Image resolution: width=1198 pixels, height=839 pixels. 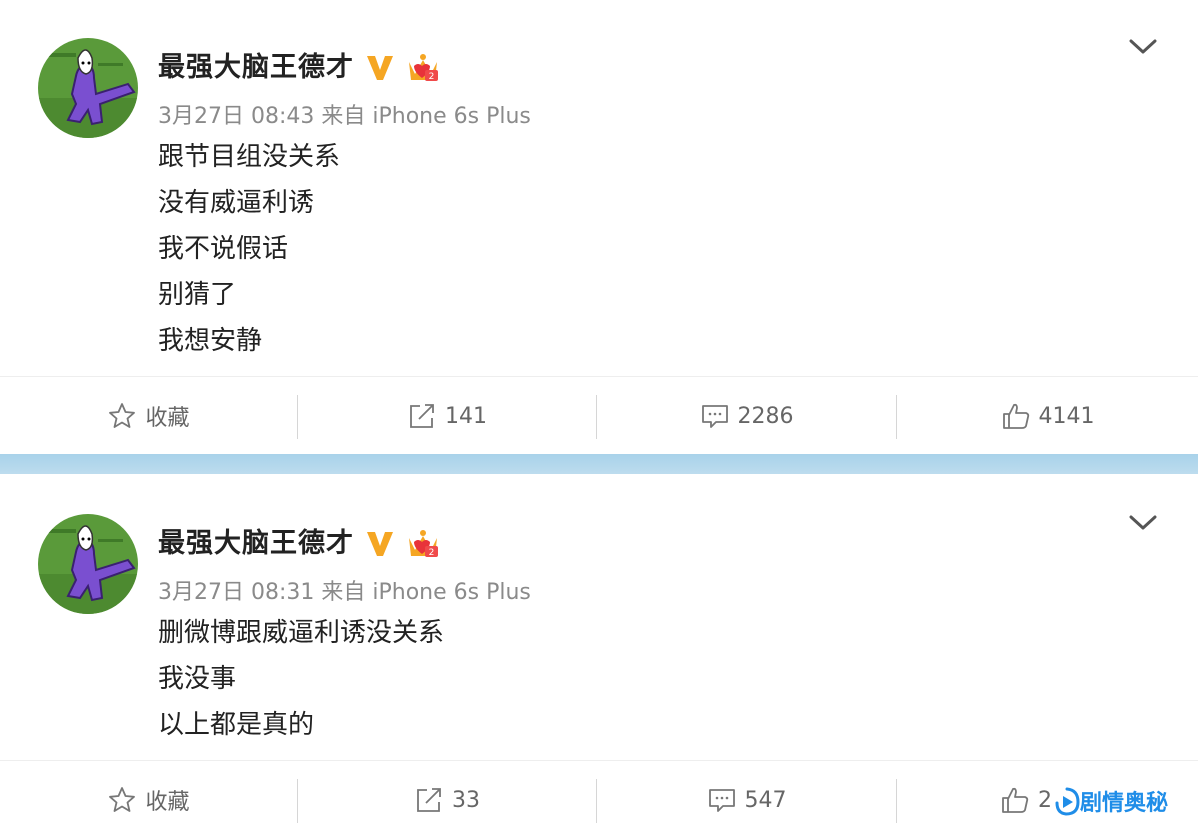 I want to click on like-count: 4141, so click(x=1066, y=416).